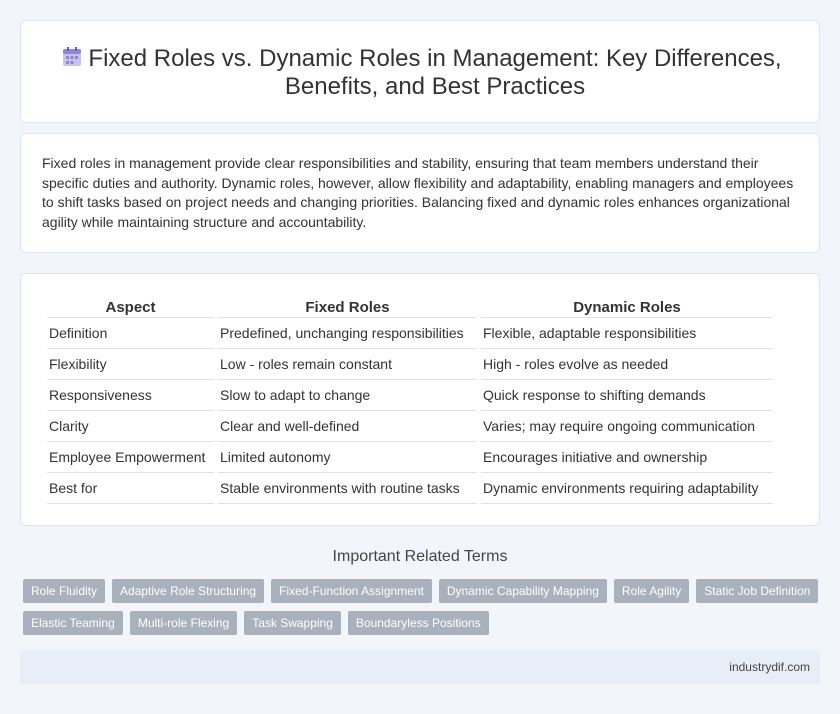  I want to click on cell-aspect: Best for, so click(130, 488).